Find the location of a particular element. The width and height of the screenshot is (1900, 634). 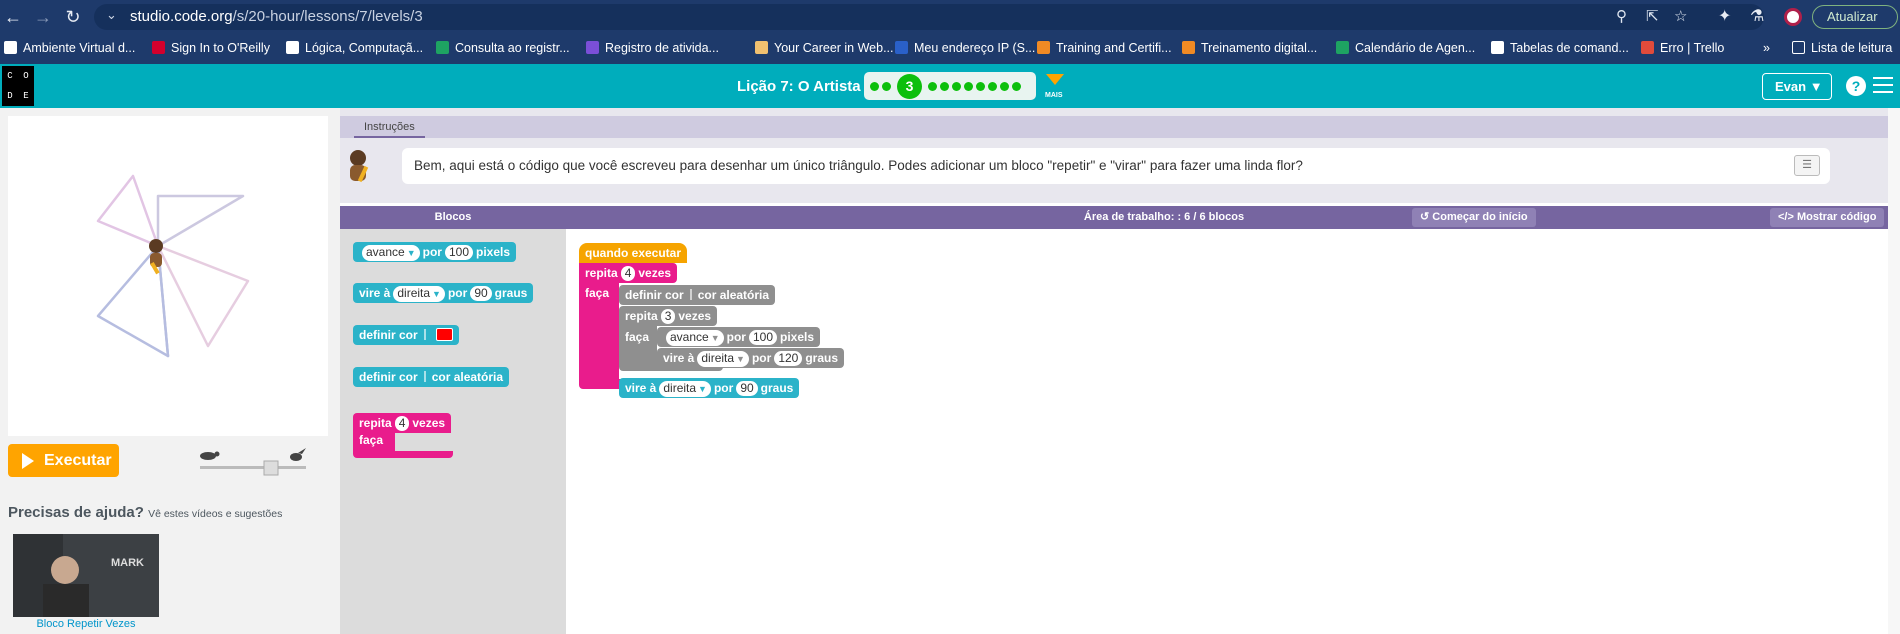

reading-list: Lista de leitura is located at coordinates (1842, 48).